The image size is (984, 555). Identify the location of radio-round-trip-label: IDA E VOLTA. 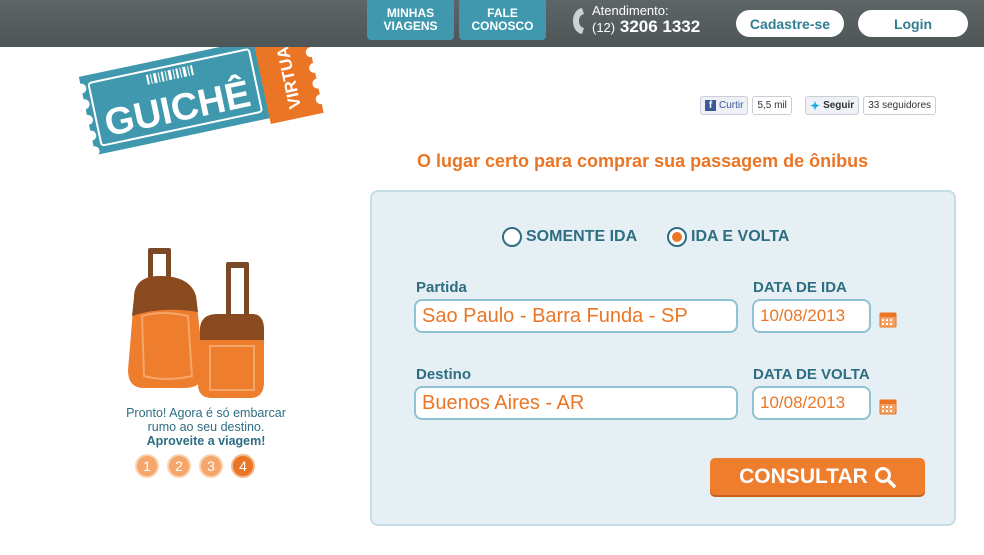
(740, 236).